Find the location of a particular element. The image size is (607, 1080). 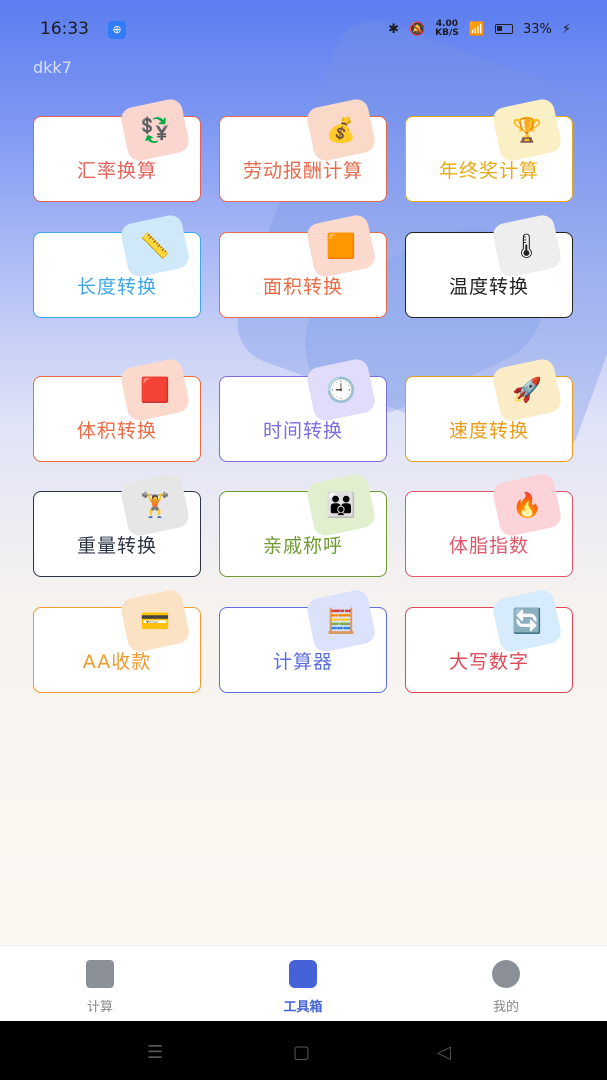

tool-card: 🌡 温度转换 is located at coordinates (489, 265).